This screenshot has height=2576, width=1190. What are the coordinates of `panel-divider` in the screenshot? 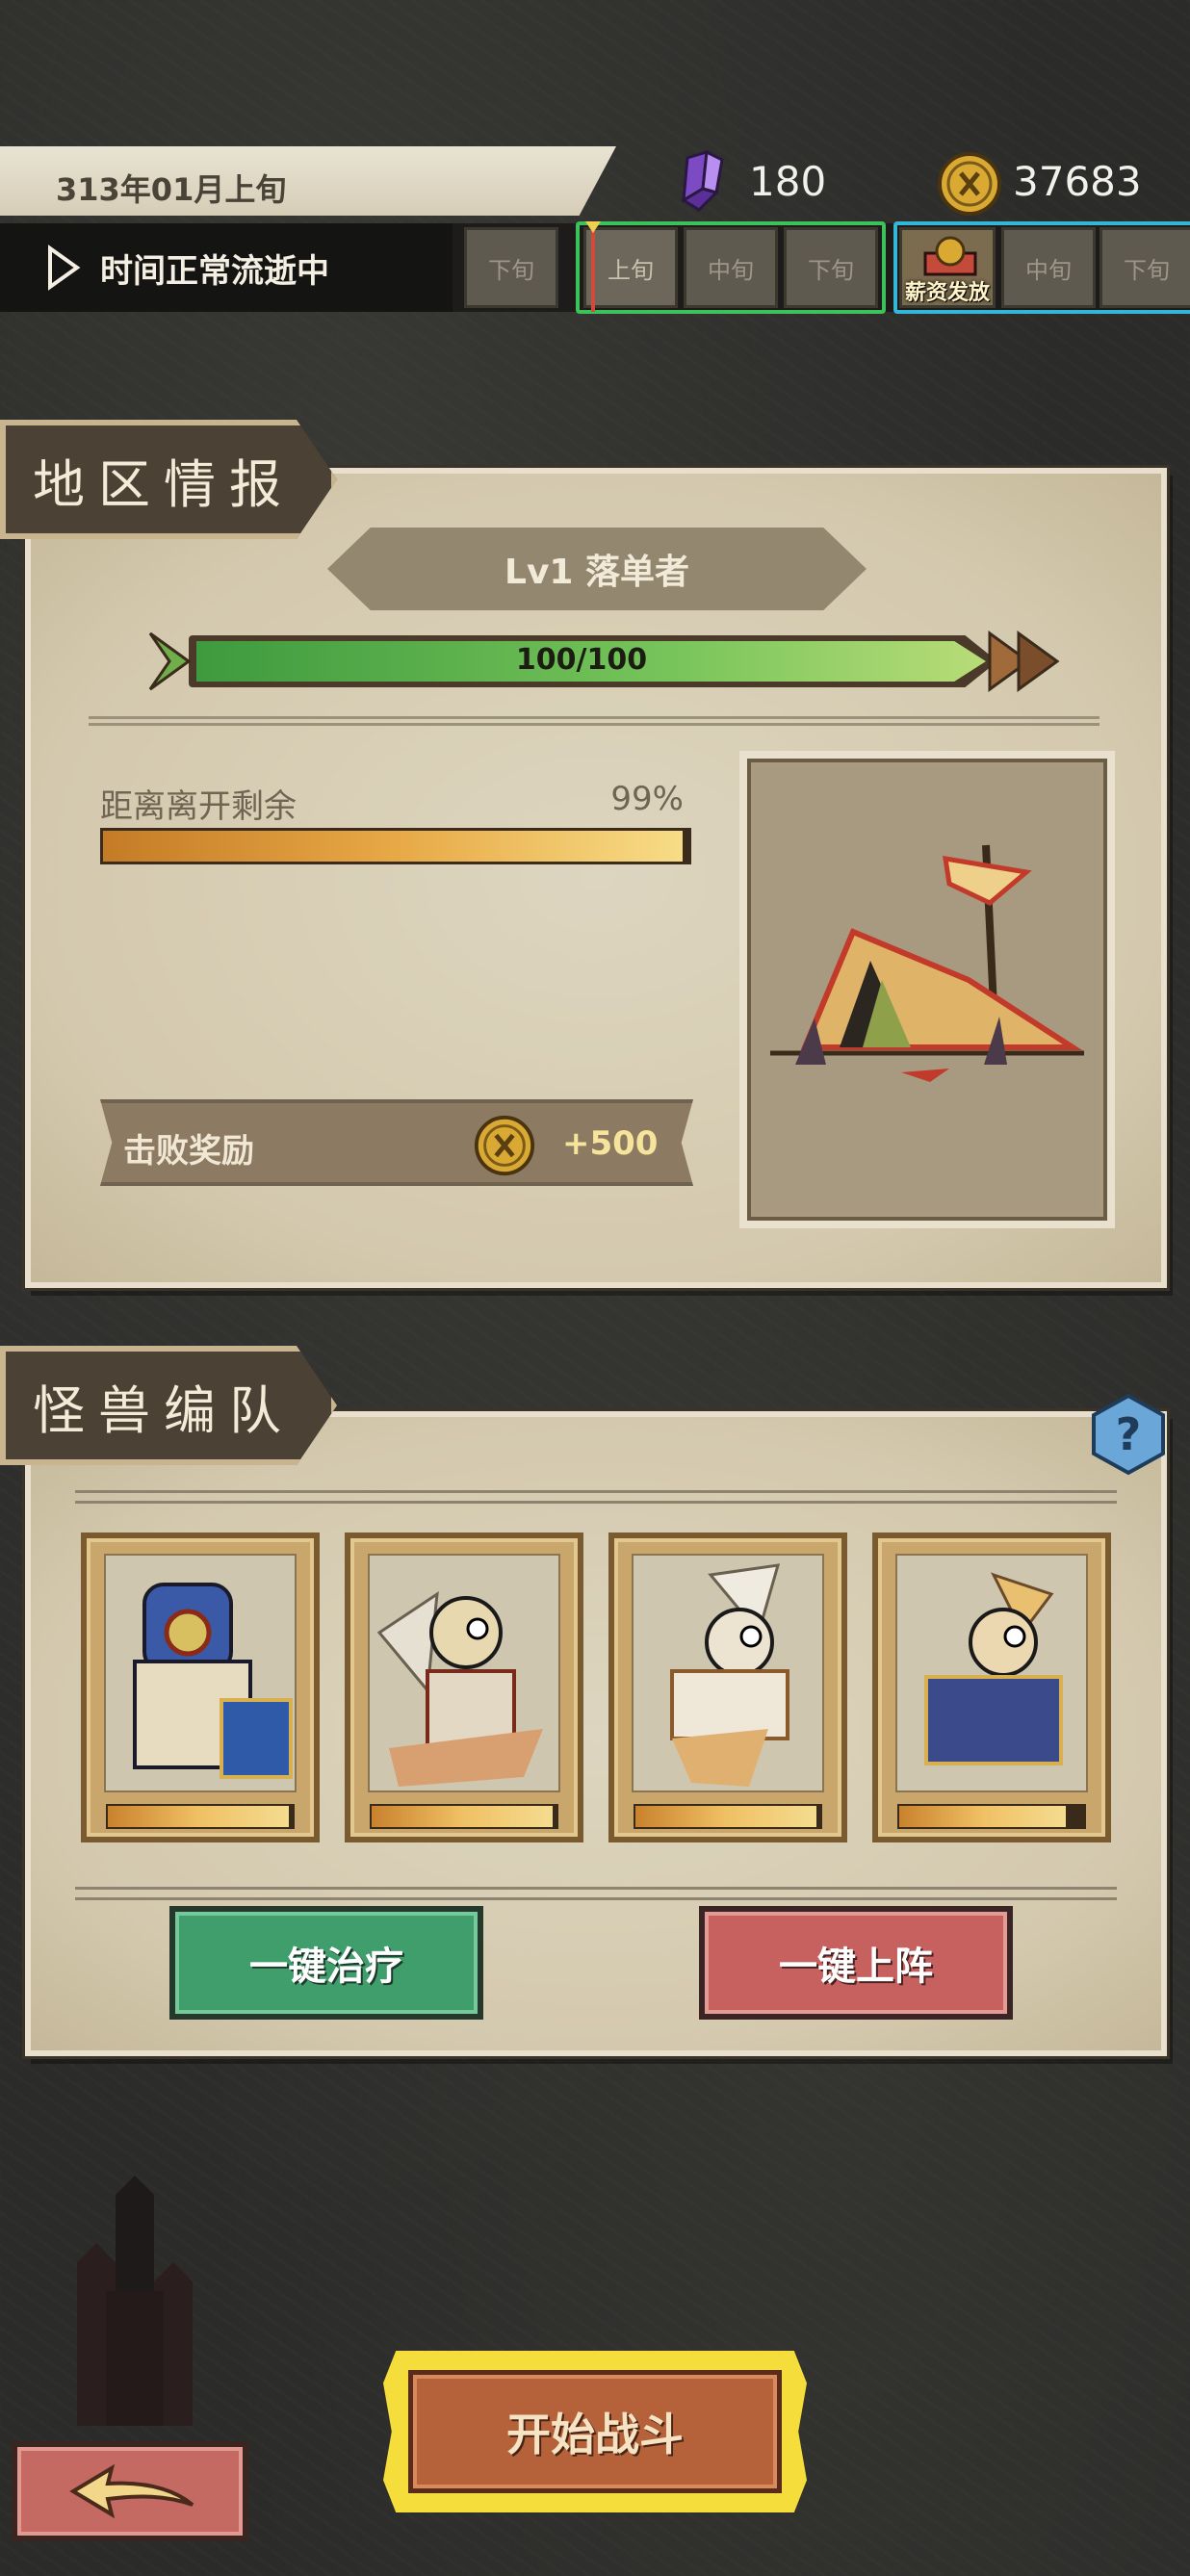 It's located at (594, 721).